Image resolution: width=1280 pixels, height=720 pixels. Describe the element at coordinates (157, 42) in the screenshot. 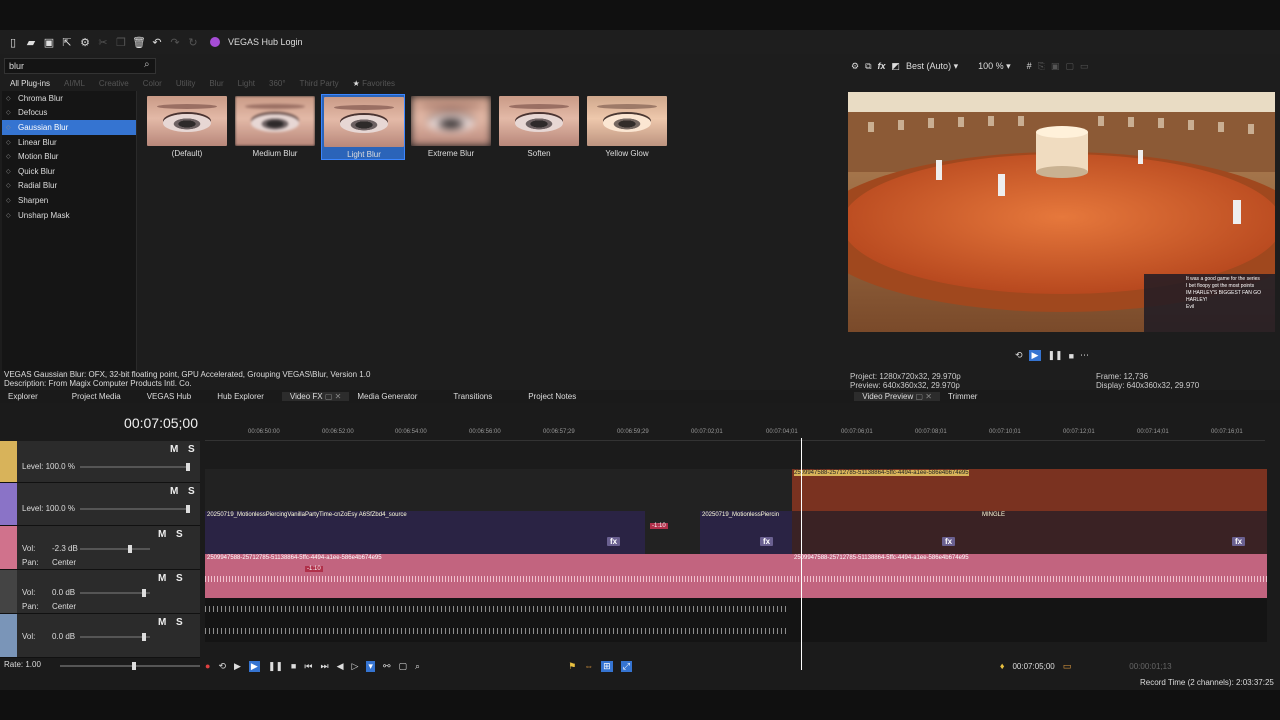

I see `undo-icon: ↶` at that location.